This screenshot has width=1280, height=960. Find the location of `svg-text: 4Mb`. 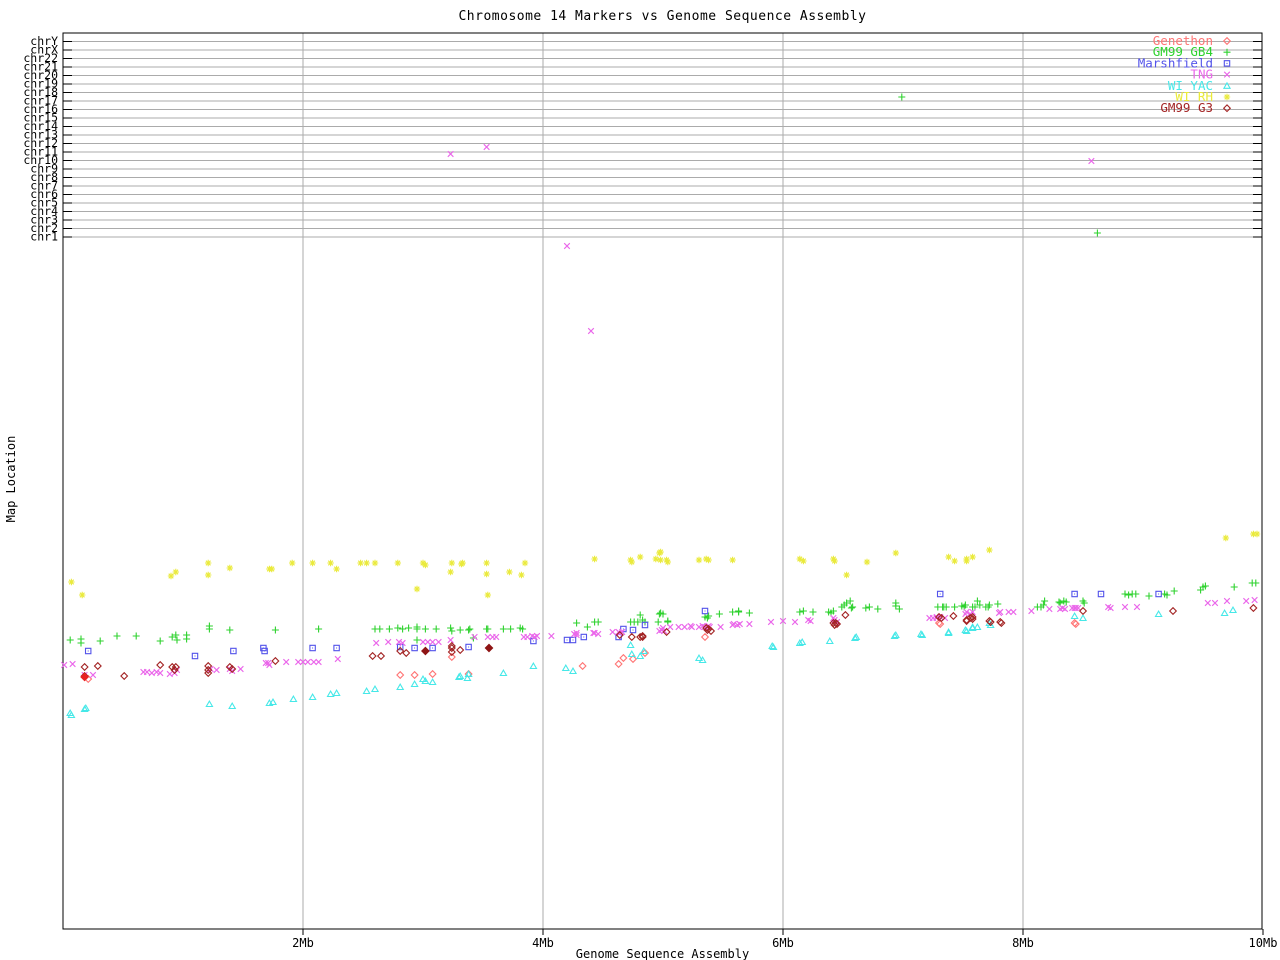

svg-text: 4Mb is located at coordinates (543, 943).